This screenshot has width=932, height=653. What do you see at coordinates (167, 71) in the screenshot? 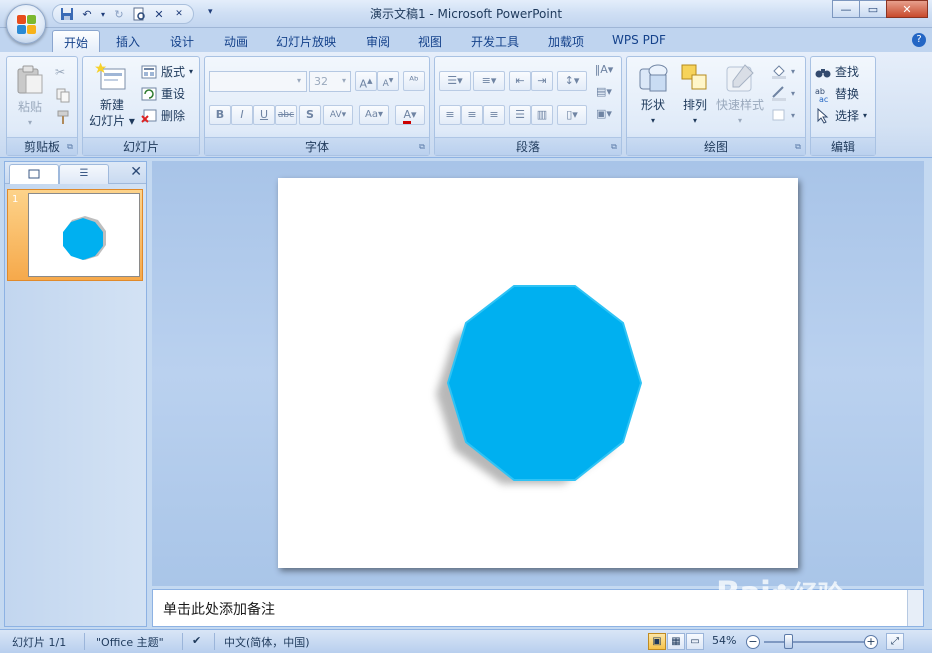
I see `layout-button: 版式 ▾` at bounding box center [167, 71].